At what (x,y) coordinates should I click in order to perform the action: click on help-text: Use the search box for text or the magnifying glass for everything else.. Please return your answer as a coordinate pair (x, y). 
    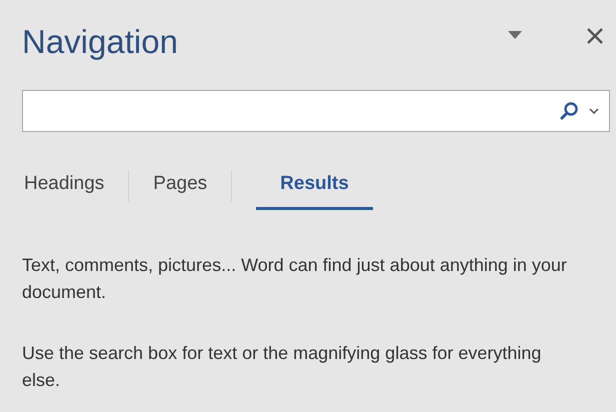
    Looking at the image, I should click on (282, 367).